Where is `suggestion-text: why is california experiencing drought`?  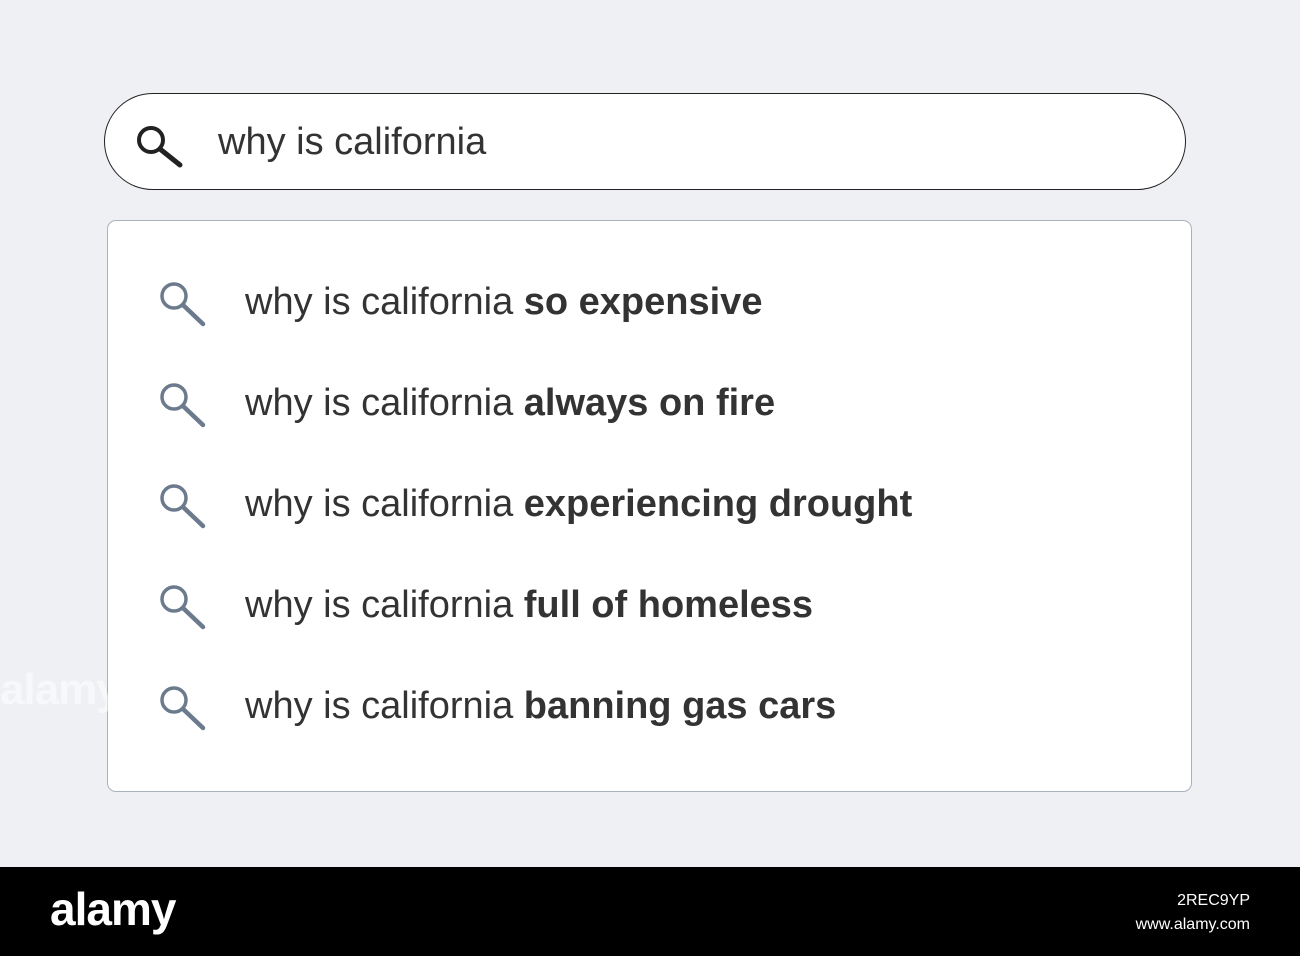 suggestion-text: why is california experiencing drought is located at coordinates (578, 504).